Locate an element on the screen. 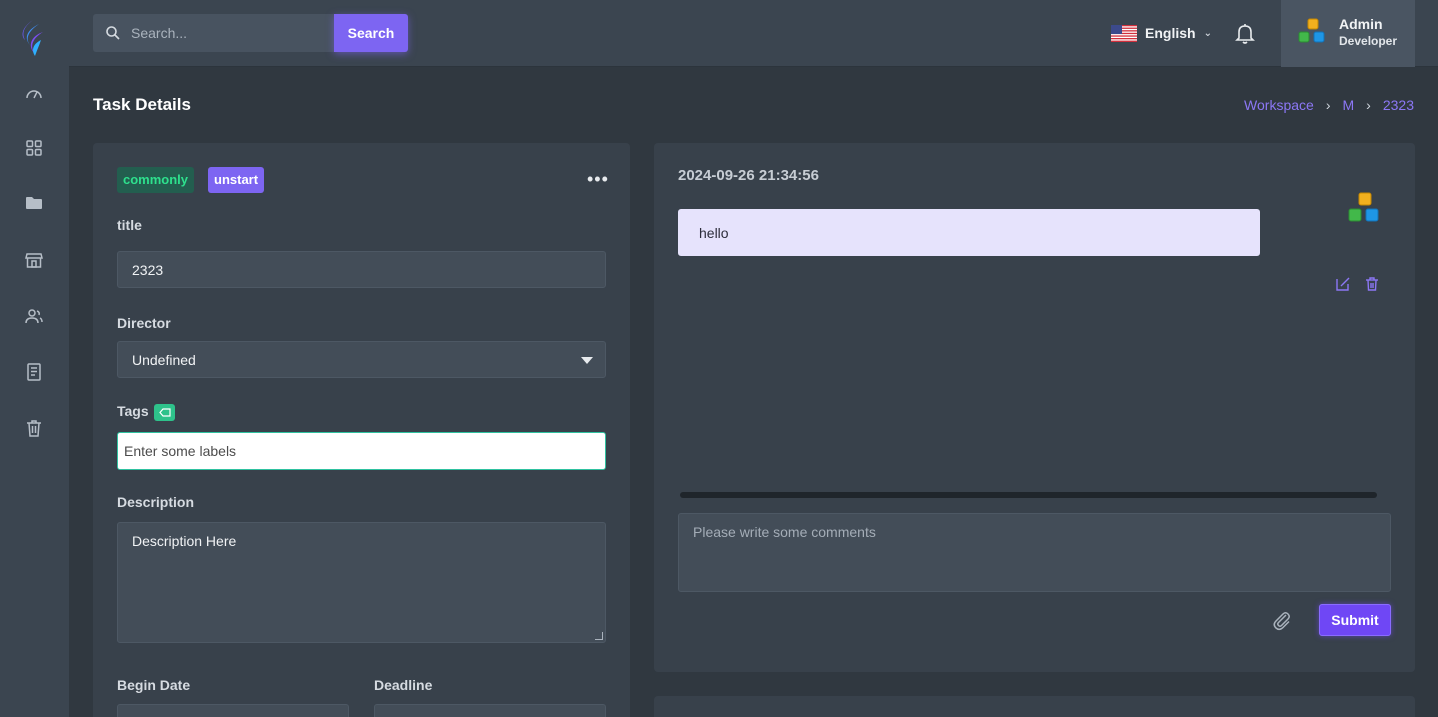 This screenshot has height=717, width=1438. tag-icon is located at coordinates (164, 412).